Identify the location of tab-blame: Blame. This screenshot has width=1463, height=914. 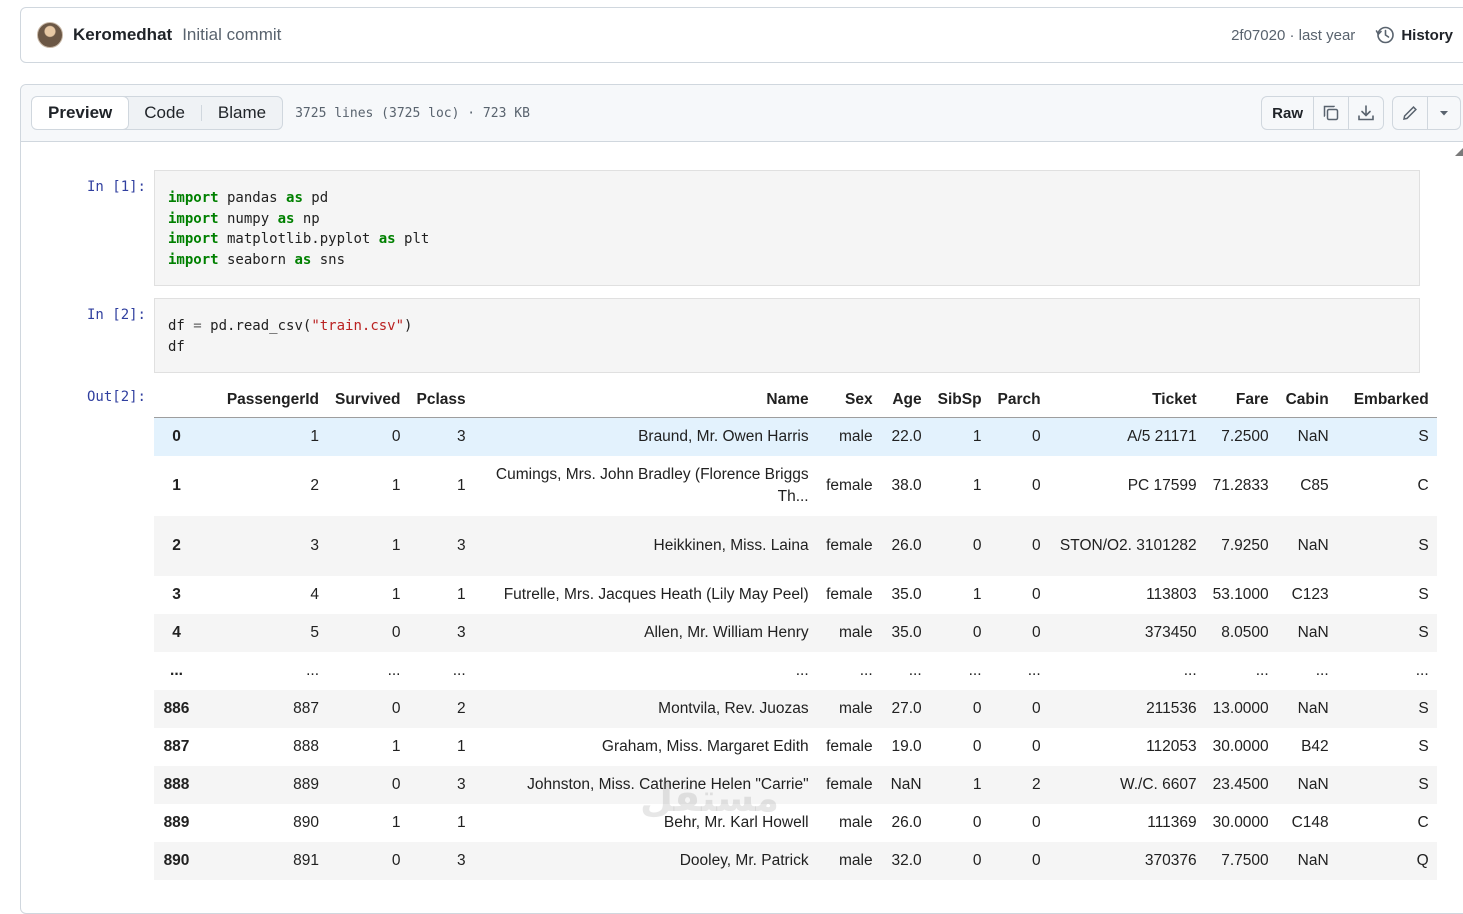
(242, 113).